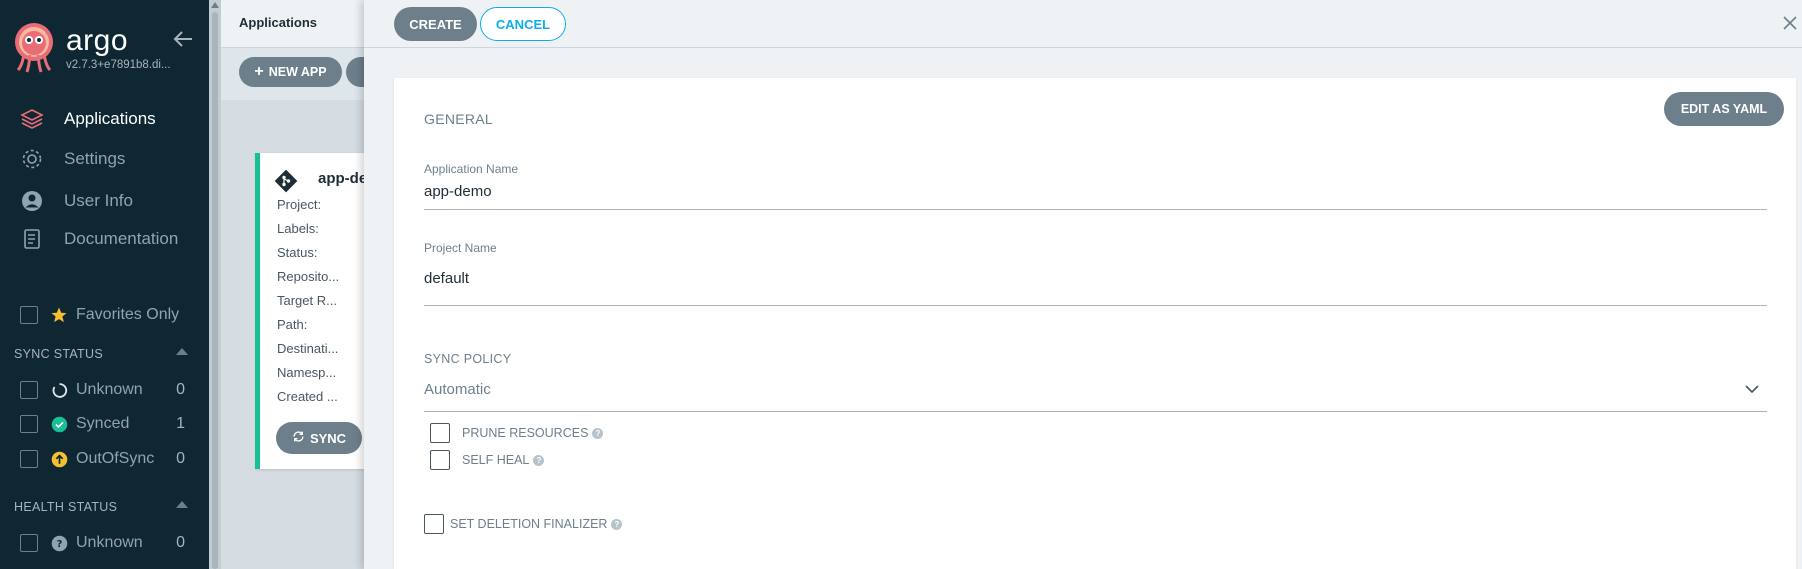  Describe the element at coordinates (440, 433) in the screenshot. I see `prune-resources-checkbox` at that location.